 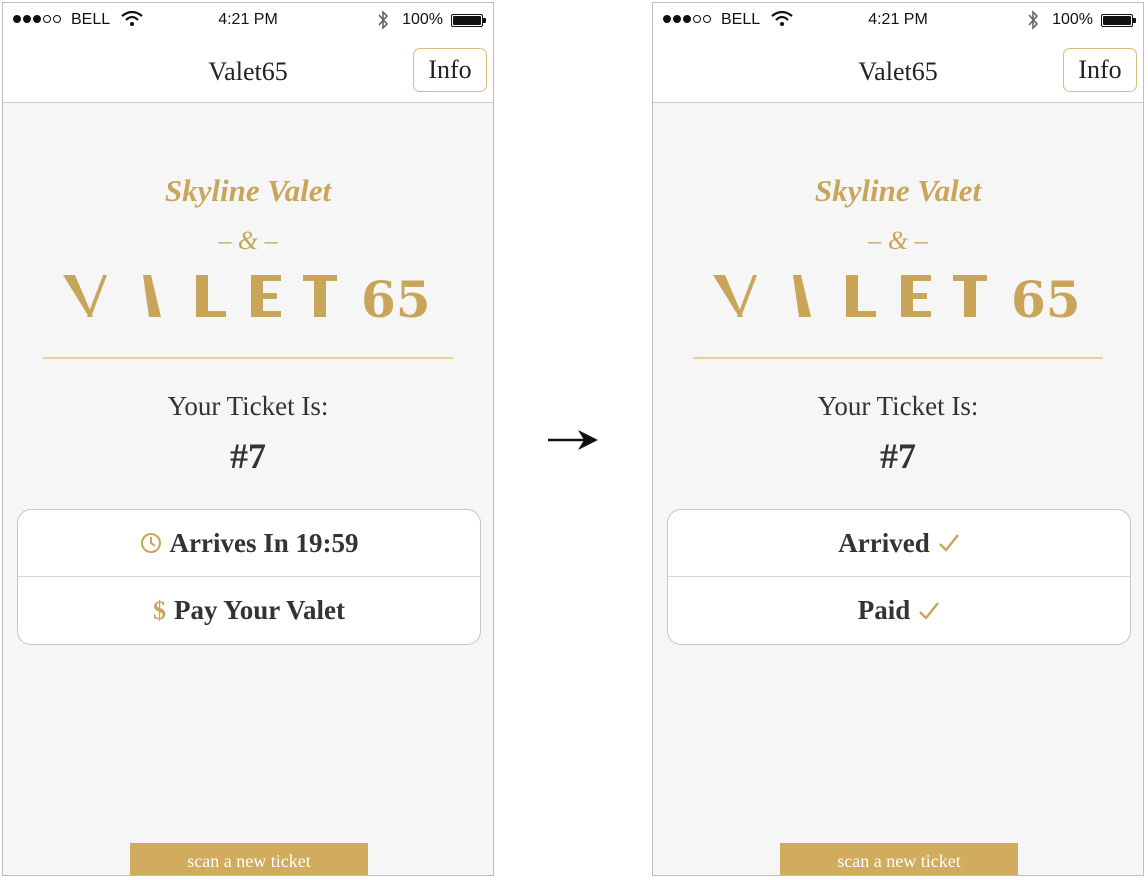 I want to click on ticket-actions-card: Arrives In 19:59 $ Pay Your Valet, so click(x=249, y=577).